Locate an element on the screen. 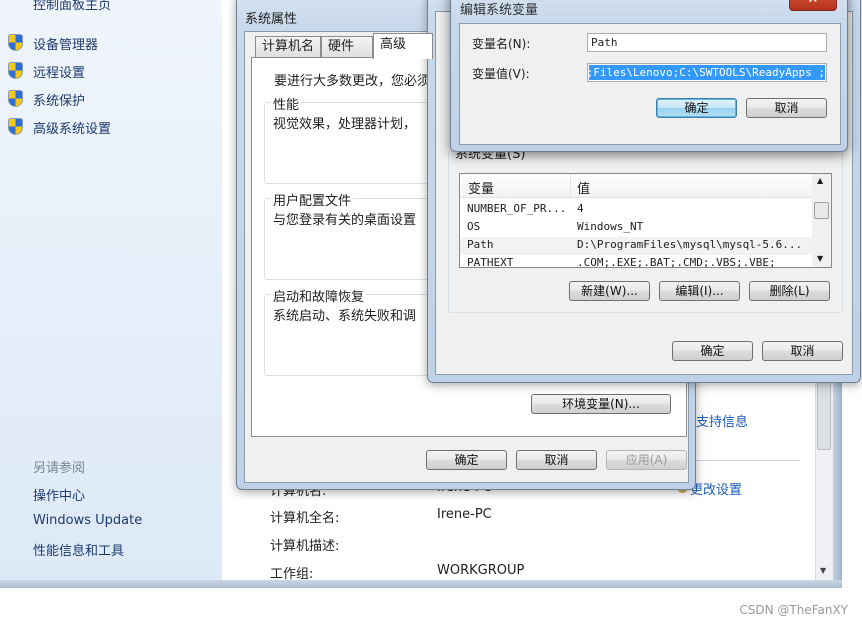  column-divider is located at coordinates (570, 186).